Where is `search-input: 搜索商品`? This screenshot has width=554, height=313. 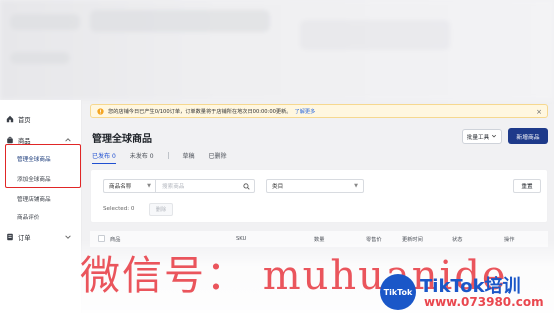
search-input: 搜索商品 is located at coordinates (205, 186).